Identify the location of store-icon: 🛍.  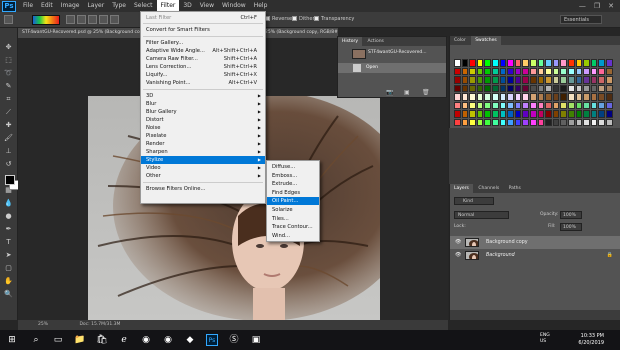
(102, 340).